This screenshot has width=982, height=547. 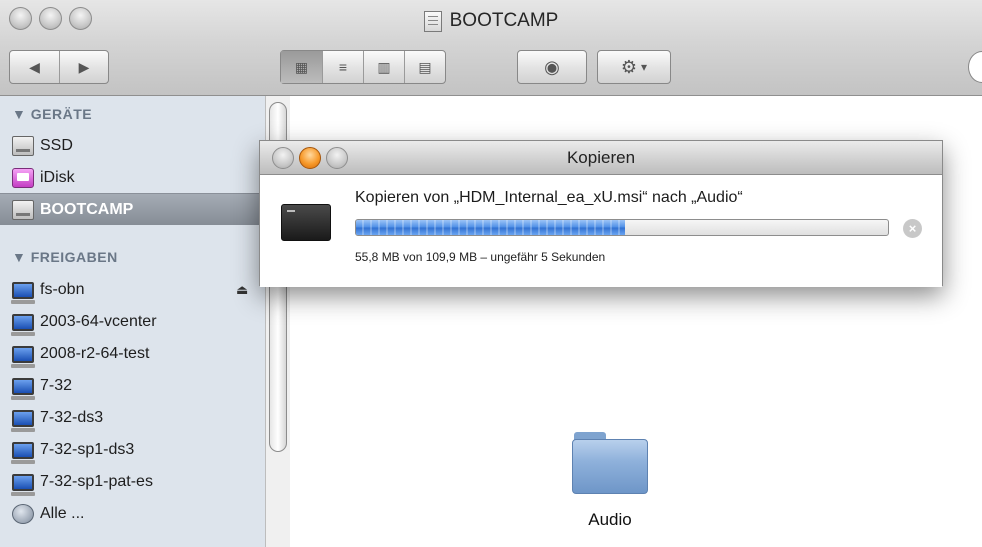 I want to click on copy-progress-fill, so click(x=490, y=227).